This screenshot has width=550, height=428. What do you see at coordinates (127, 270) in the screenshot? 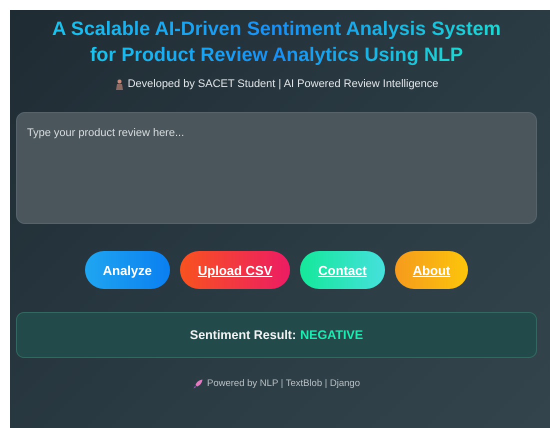
I see `analyze-button: Analyze` at bounding box center [127, 270].